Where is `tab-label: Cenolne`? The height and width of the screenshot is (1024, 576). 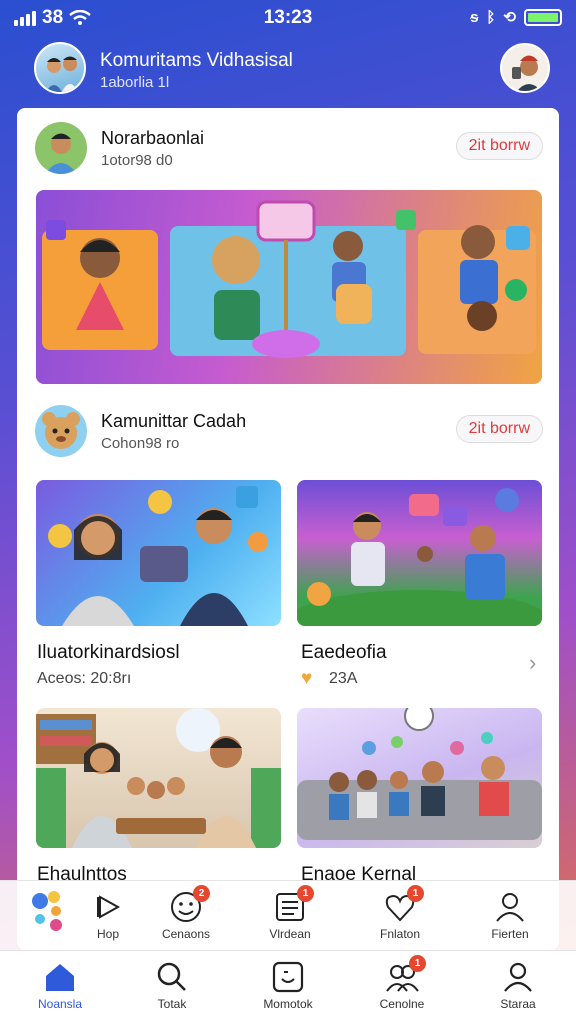
tab-label: Cenolne is located at coordinates (402, 1004).